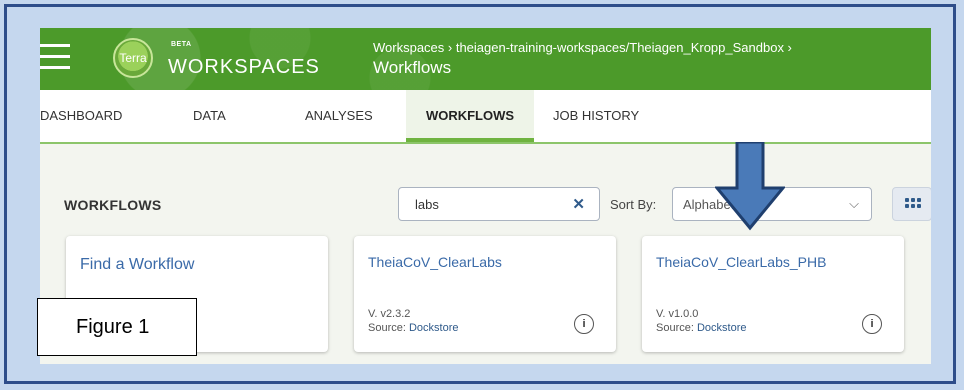 The height and width of the screenshot is (390, 964). I want to click on search-box: ✕, so click(499, 204).